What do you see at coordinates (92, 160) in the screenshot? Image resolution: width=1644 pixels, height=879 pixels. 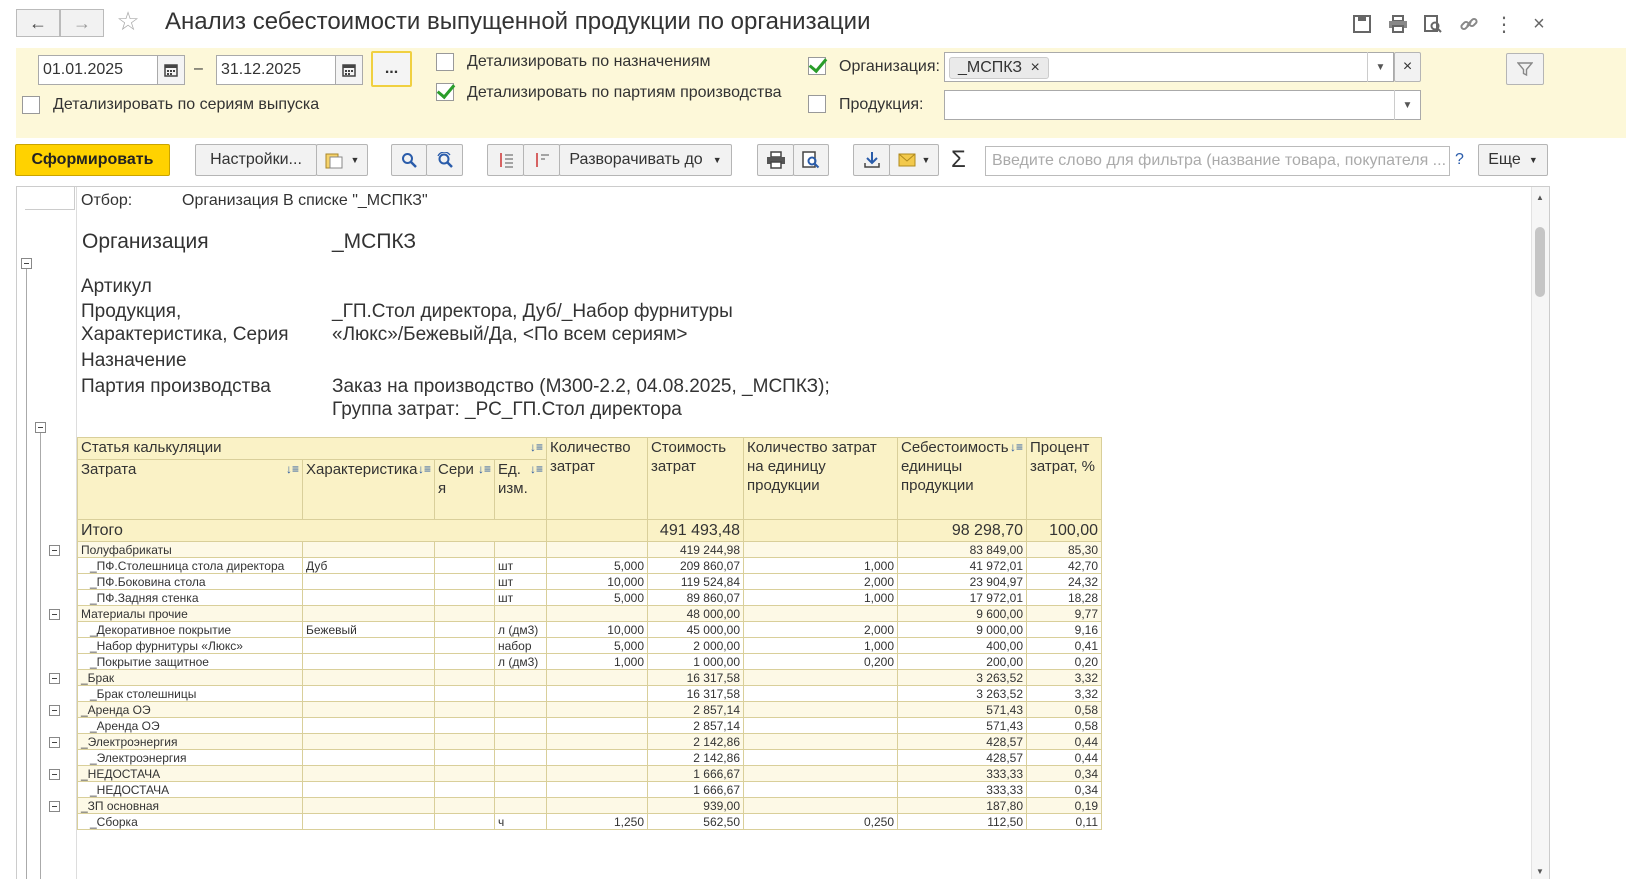 I see `generate-button: Сформировать` at bounding box center [92, 160].